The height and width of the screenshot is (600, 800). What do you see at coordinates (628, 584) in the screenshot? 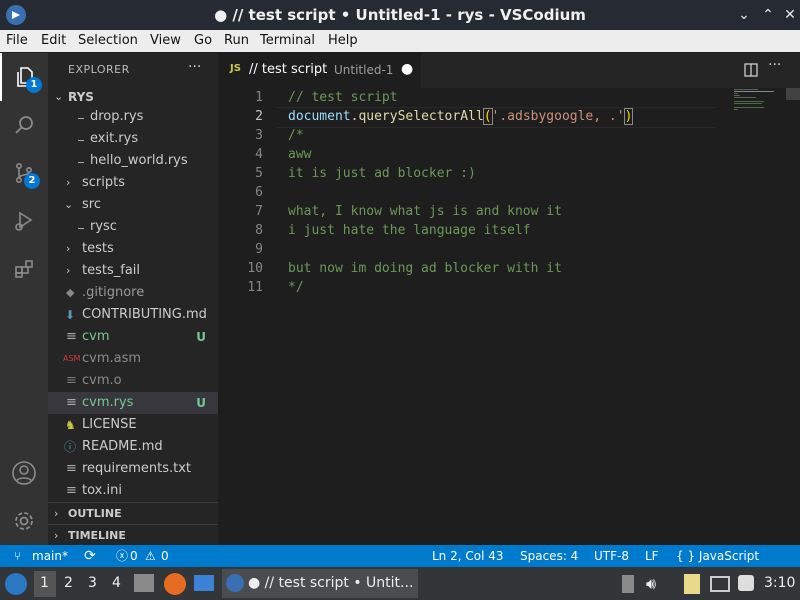
I see `battery-icon` at bounding box center [628, 584].